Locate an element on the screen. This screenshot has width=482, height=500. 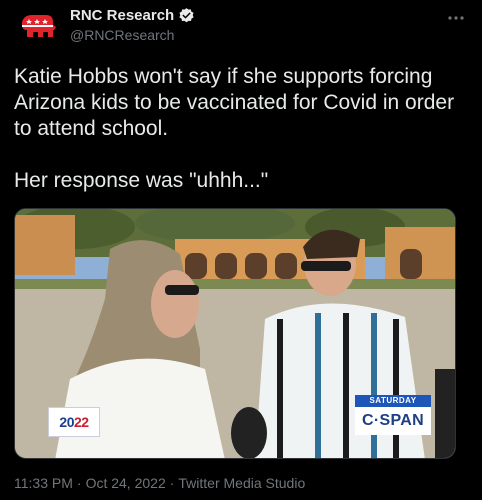
avatar is located at coordinates (38, 28).